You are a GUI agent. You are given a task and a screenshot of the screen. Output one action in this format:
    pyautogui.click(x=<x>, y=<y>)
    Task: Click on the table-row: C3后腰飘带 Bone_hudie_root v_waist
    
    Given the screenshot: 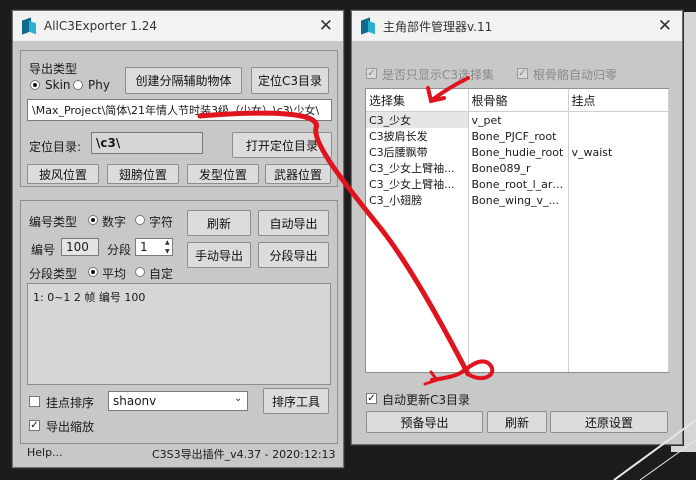 What is the action you would take?
    pyautogui.click(x=517, y=152)
    